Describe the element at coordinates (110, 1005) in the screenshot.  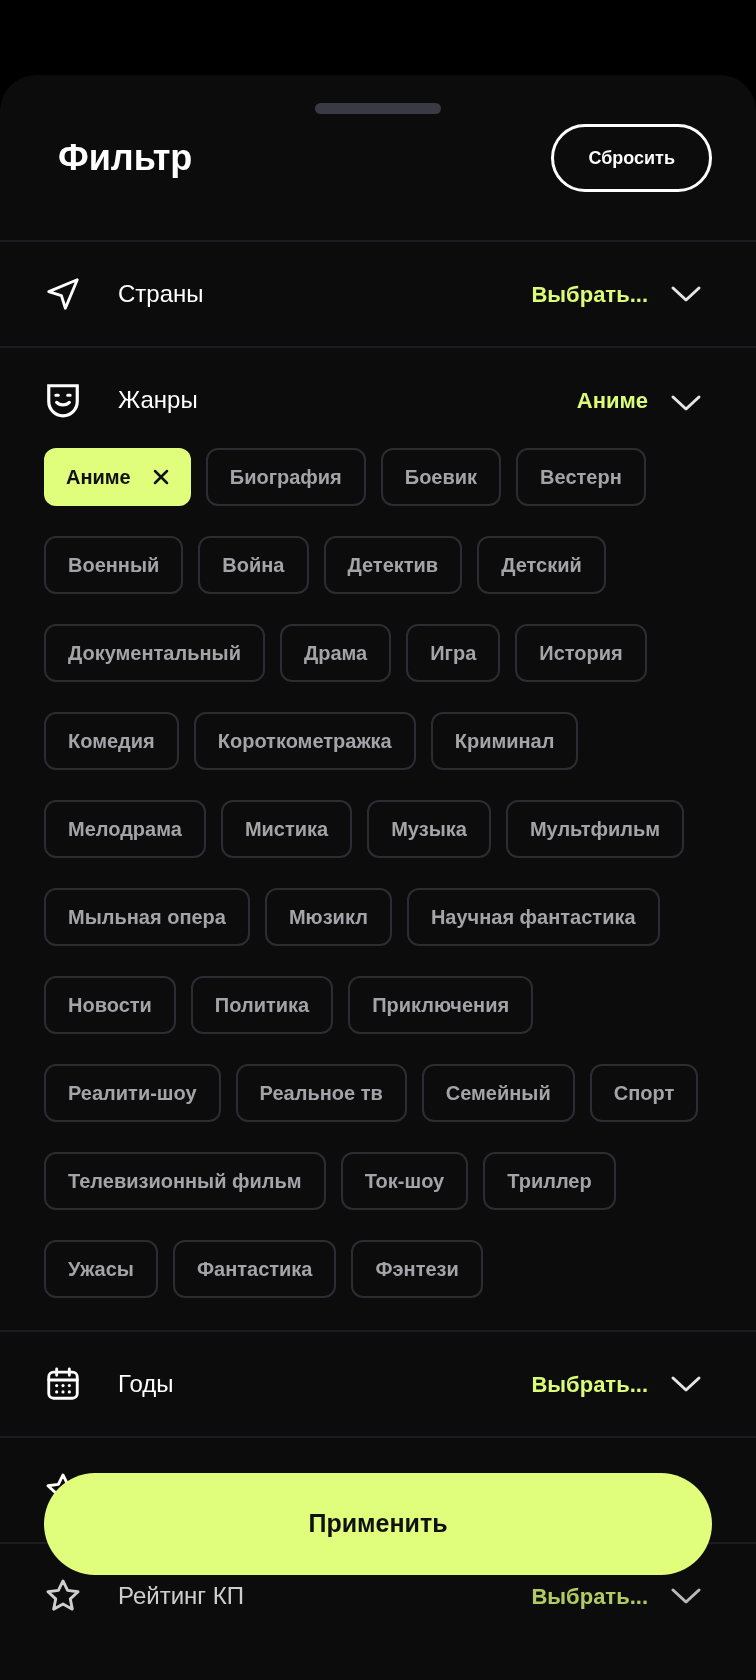
I see `genre-chip: Новости` at that location.